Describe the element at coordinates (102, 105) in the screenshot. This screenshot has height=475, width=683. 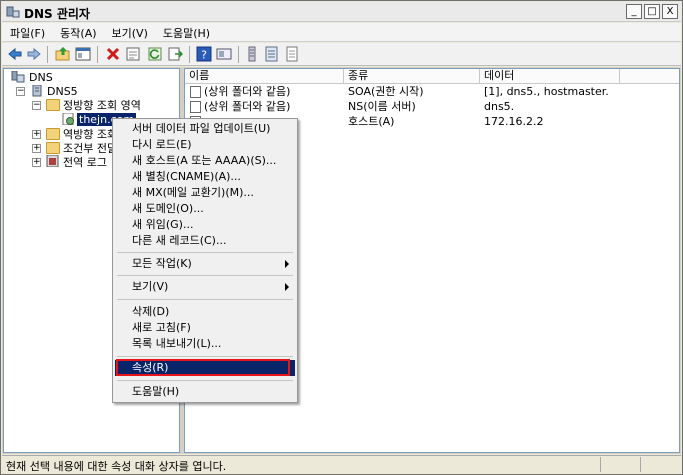
I see `tree-label-forward-zone: 정방향 조회 영역` at that location.